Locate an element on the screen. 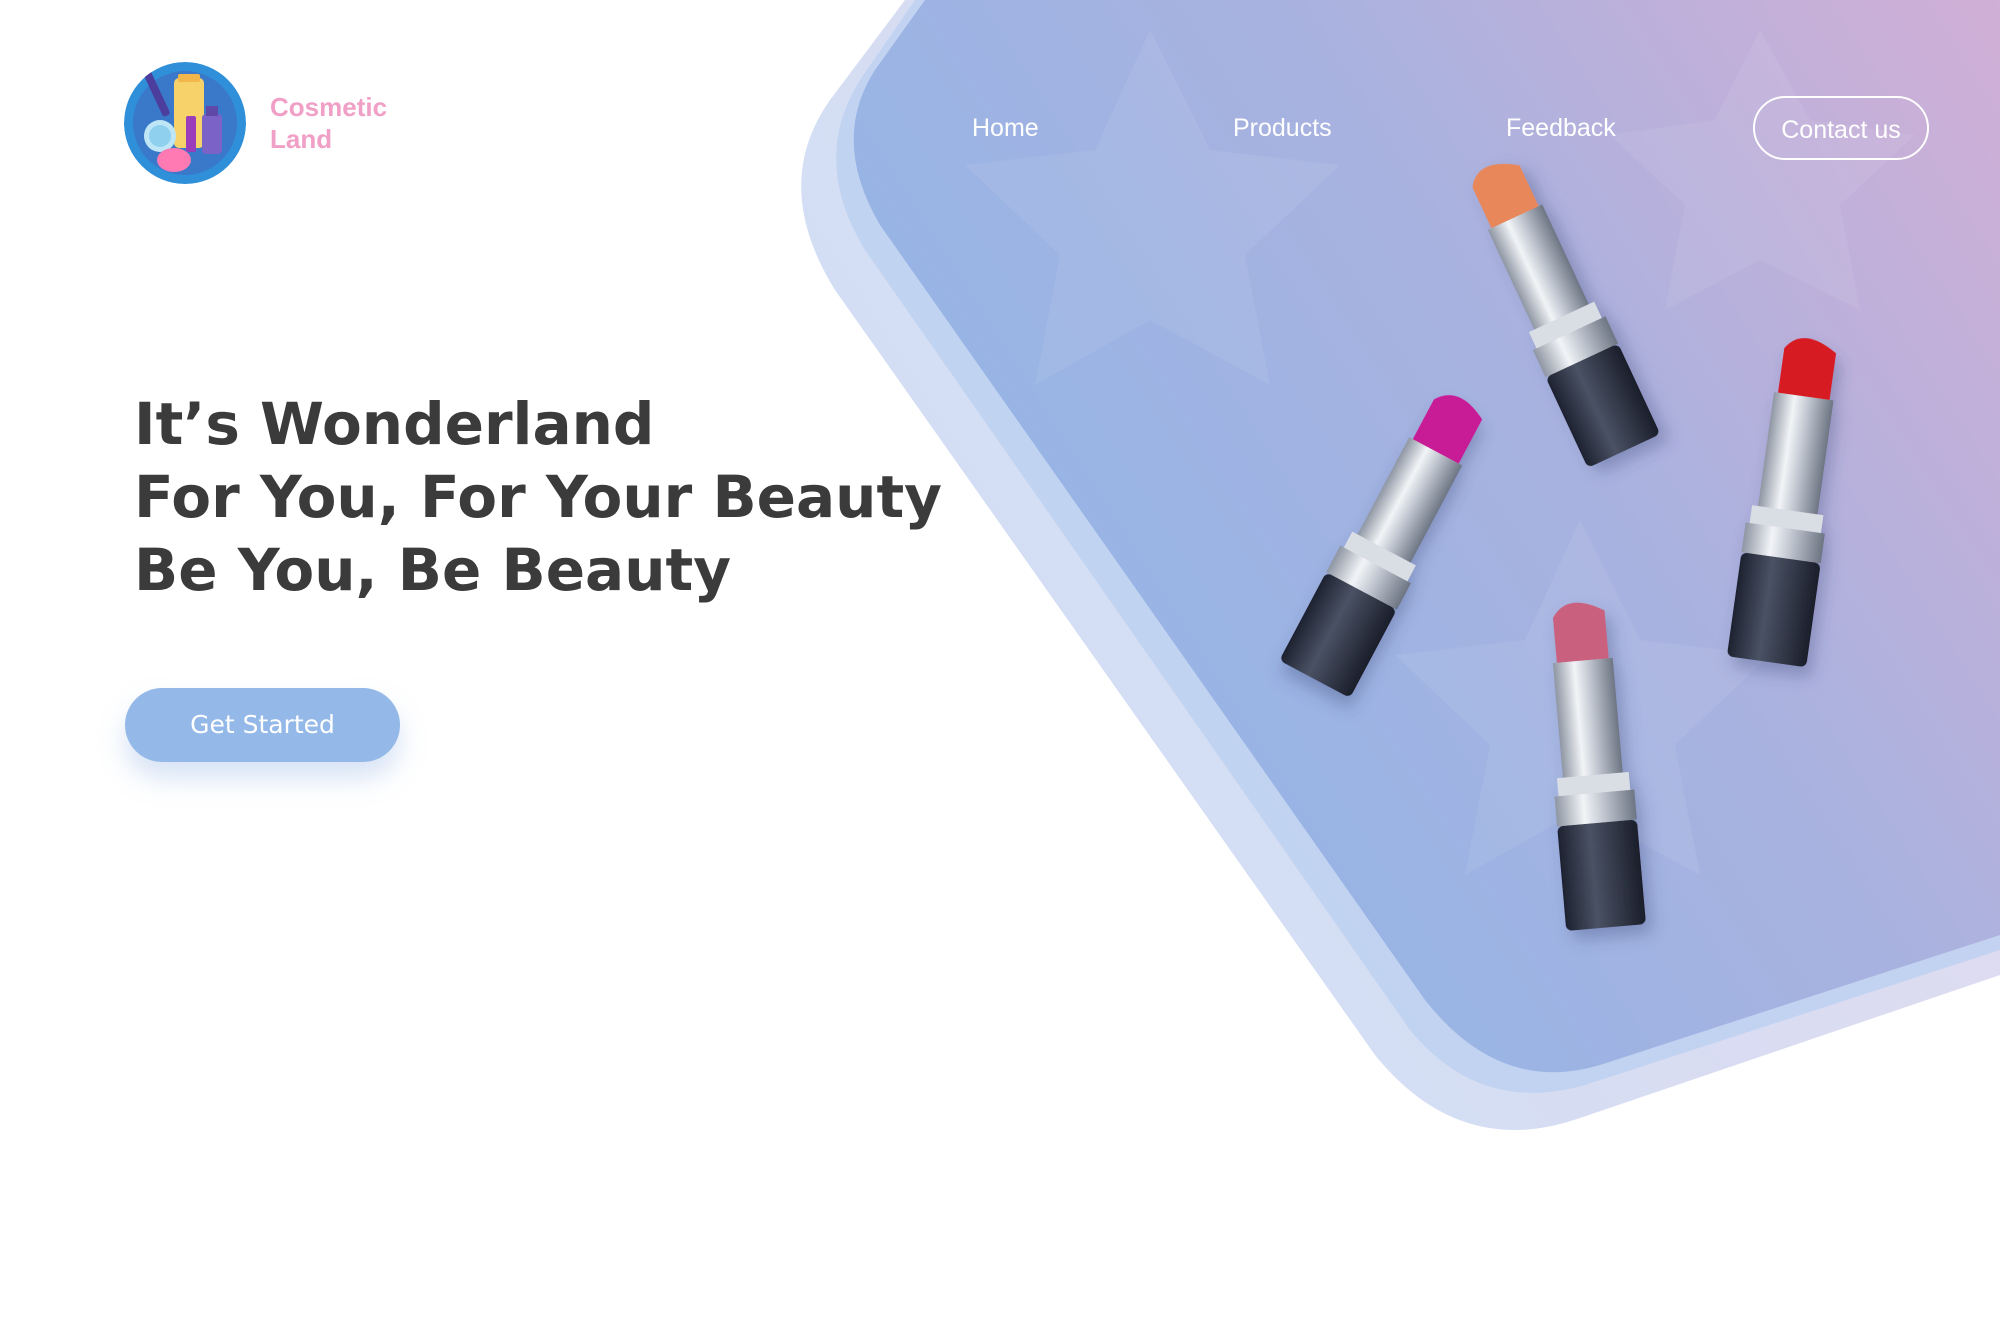  hero-line-3: Be You, Be Beauty is located at coordinates (433, 570).